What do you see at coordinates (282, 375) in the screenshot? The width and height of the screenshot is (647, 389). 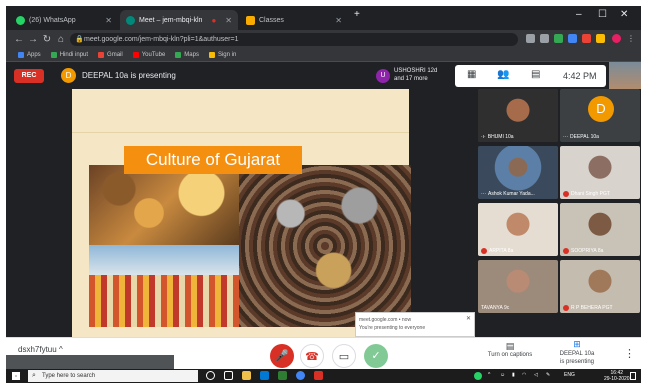 I see `edge-icon` at bounding box center [282, 375].